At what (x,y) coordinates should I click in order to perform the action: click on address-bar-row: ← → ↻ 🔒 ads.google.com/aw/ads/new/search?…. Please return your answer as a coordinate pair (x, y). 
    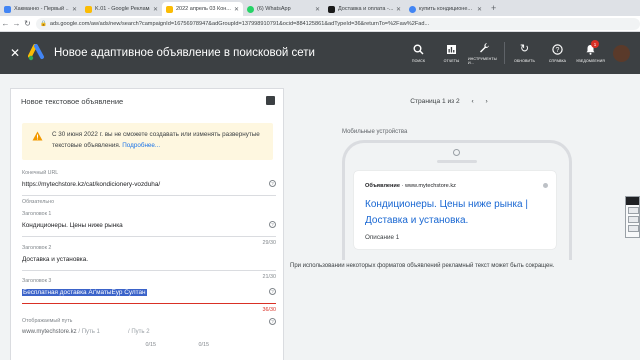
    Looking at the image, I should click on (320, 24).